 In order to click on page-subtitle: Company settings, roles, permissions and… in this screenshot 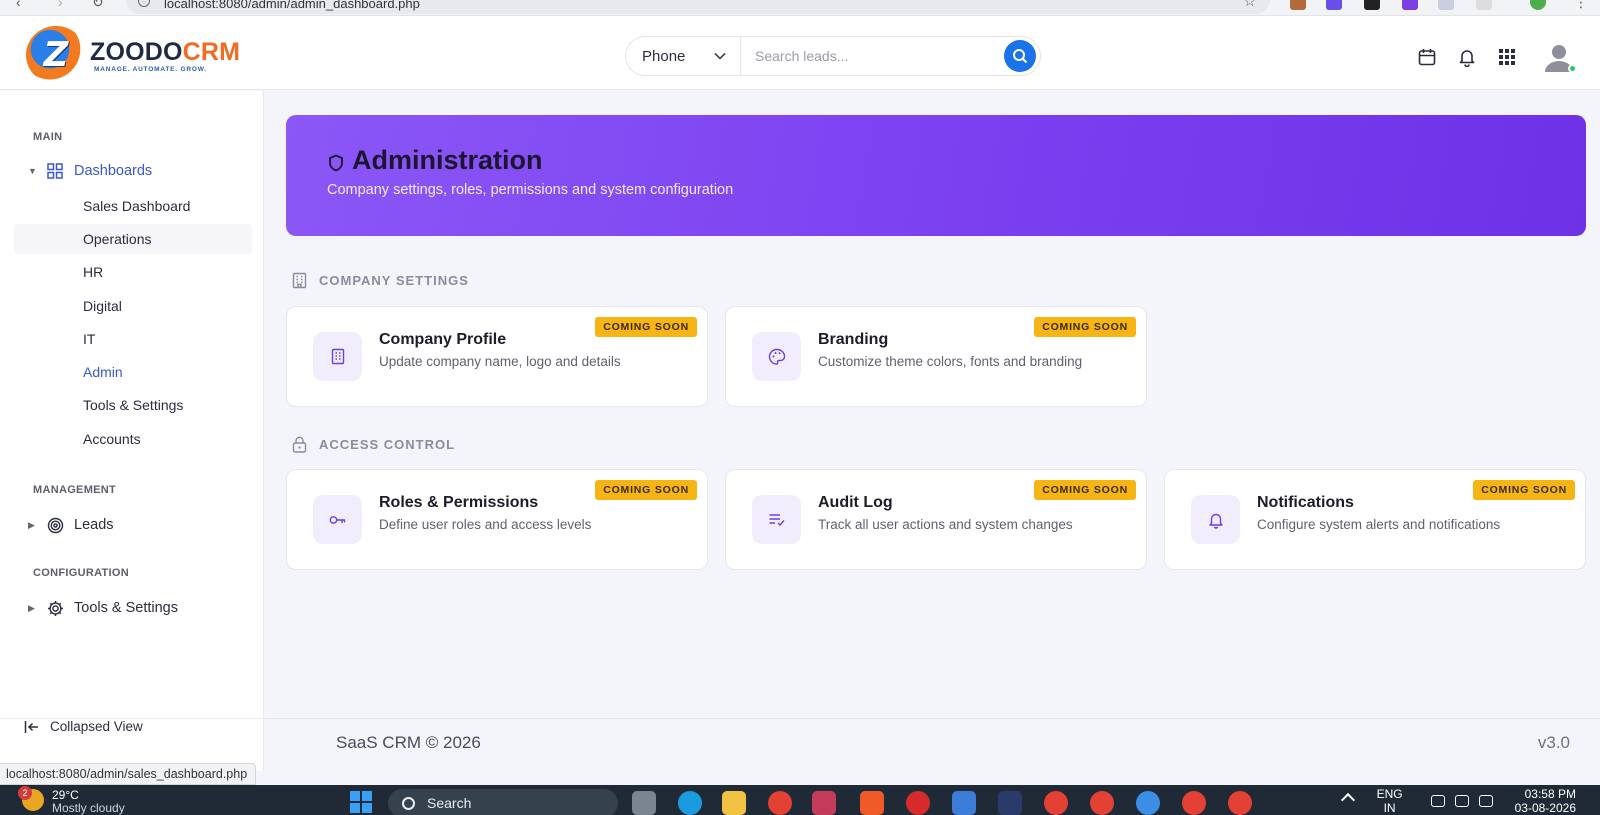, I will do `click(530, 190)`.